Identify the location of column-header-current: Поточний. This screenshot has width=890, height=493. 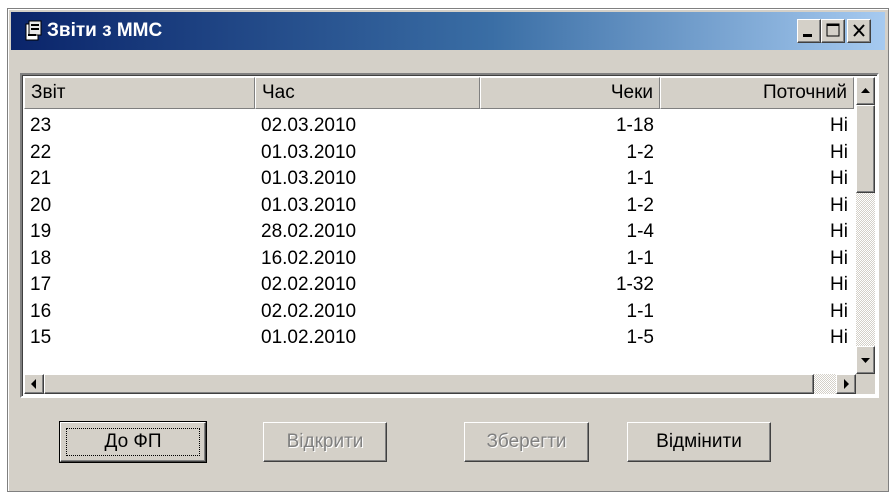
(757, 93).